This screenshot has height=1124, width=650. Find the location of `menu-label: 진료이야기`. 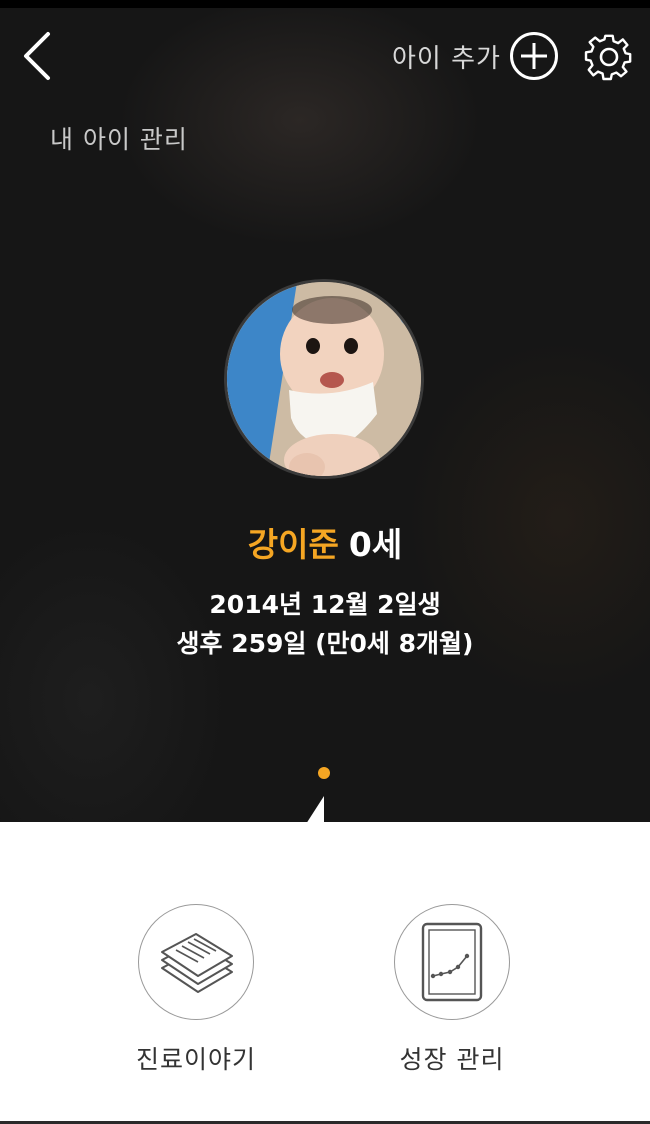

menu-label: 진료이야기 is located at coordinates (195, 1059).